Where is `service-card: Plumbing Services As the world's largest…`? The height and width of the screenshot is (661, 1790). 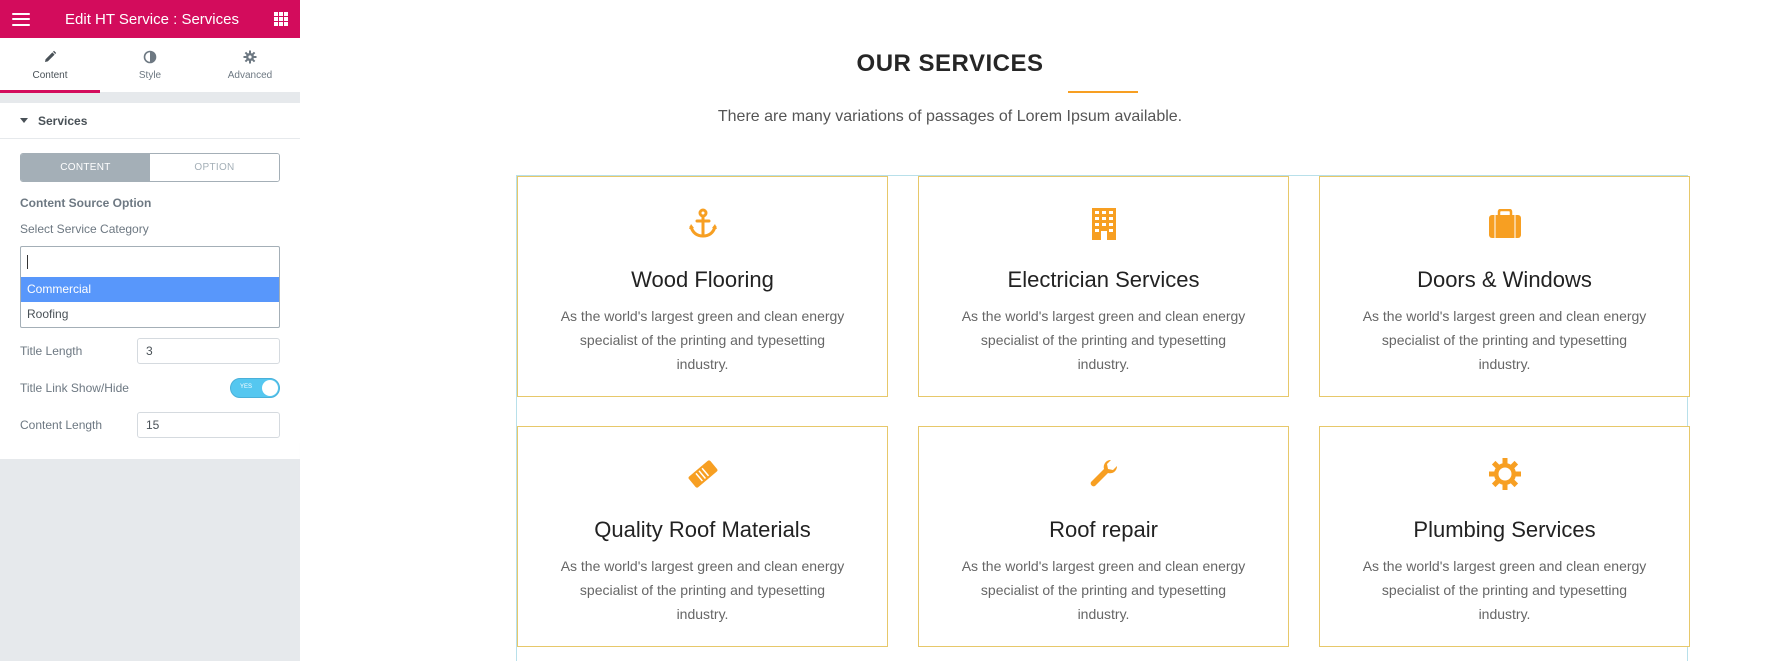
service-card: Plumbing Services As the world's largest… is located at coordinates (1504, 536).